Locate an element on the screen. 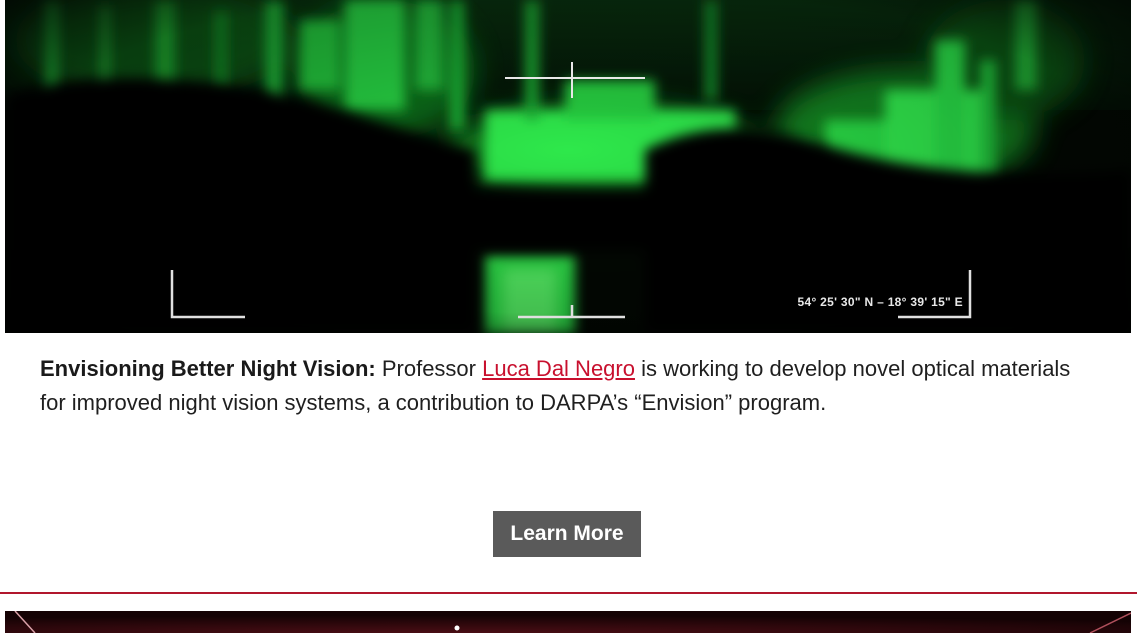 The width and height of the screenshot is (1137, 633). professor-profile-link: Luca Dal Negro is located at coordinates (558, 368).